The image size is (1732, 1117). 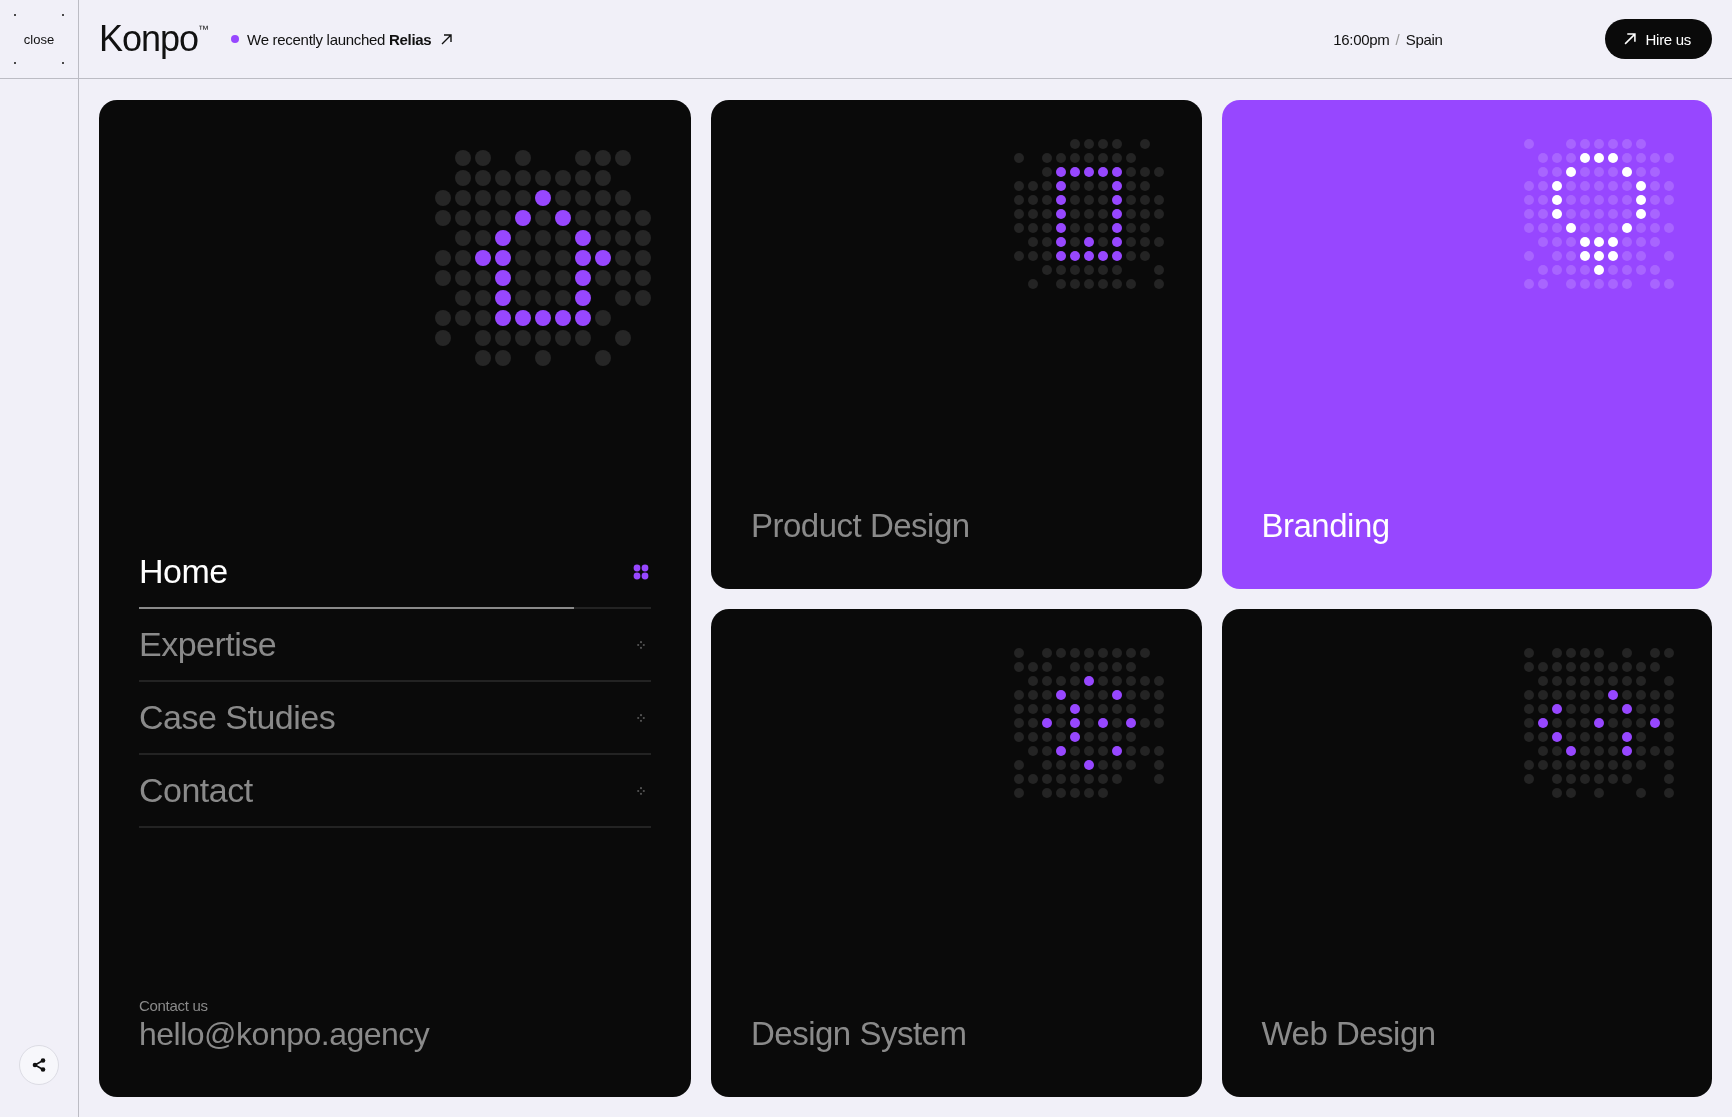 What do you see at coordinates (859, 1034) in the screenshot?
I see `card-title: Design System` at bounding box center [859, 1034].